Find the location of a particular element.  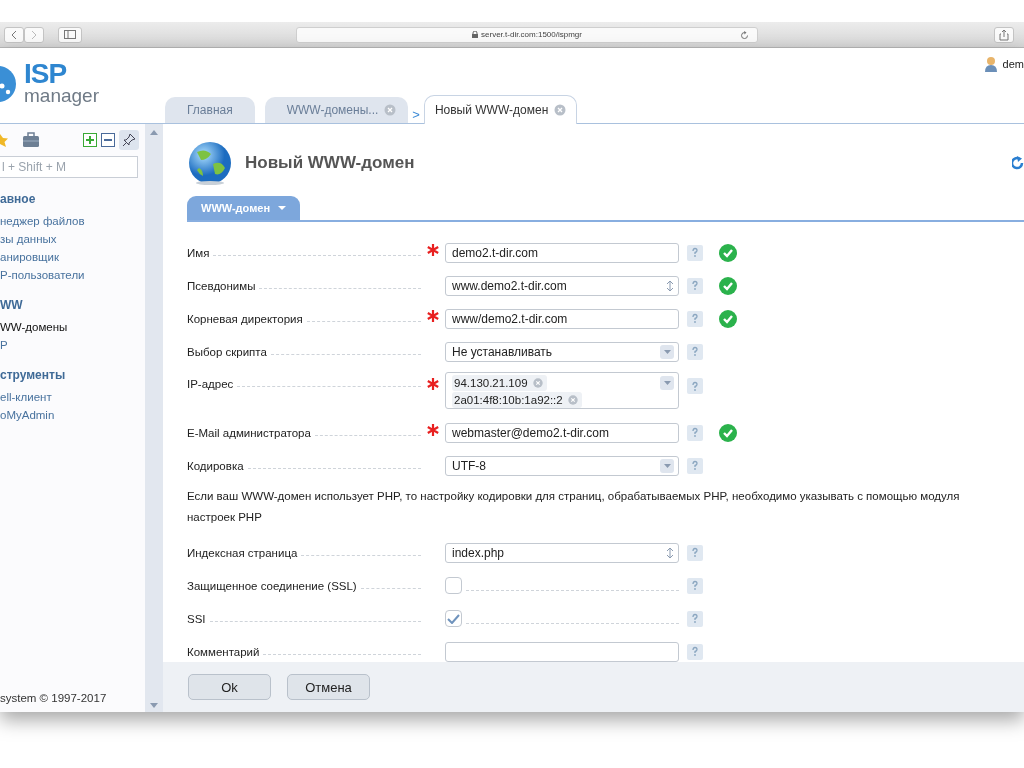

field-label: Индексная страница is located at coordinates (242, 552).